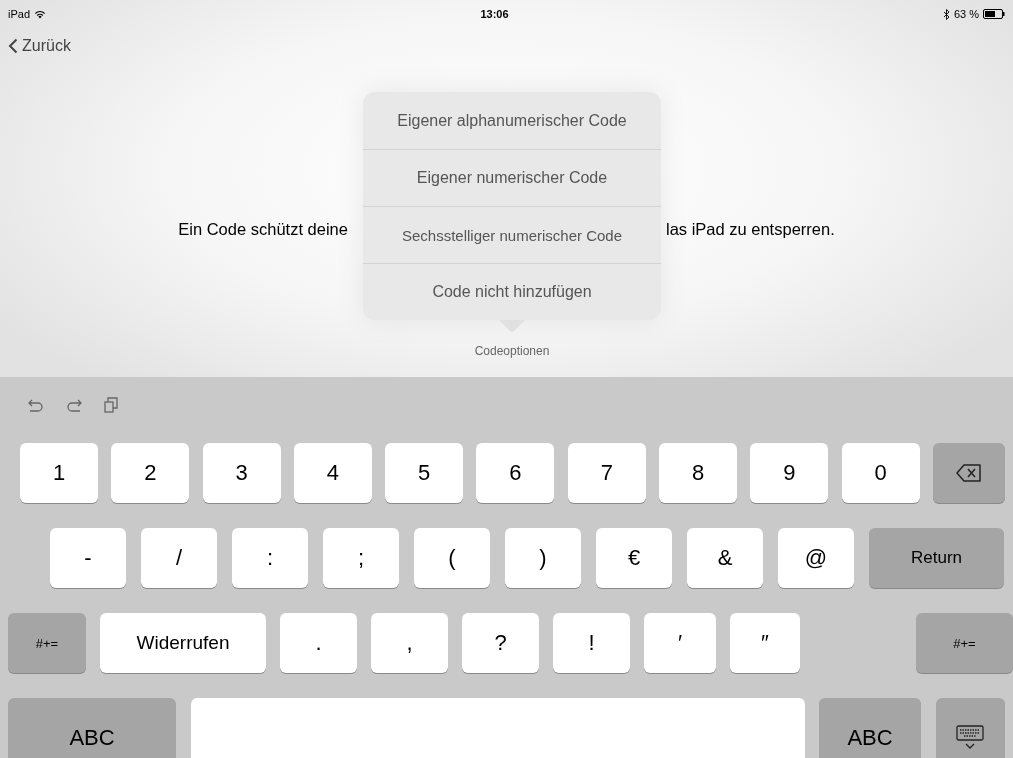 Image resolution: width=1013 pixels, height=758 pixels. I want to click on keyboard-key: @, so click(816, 558).